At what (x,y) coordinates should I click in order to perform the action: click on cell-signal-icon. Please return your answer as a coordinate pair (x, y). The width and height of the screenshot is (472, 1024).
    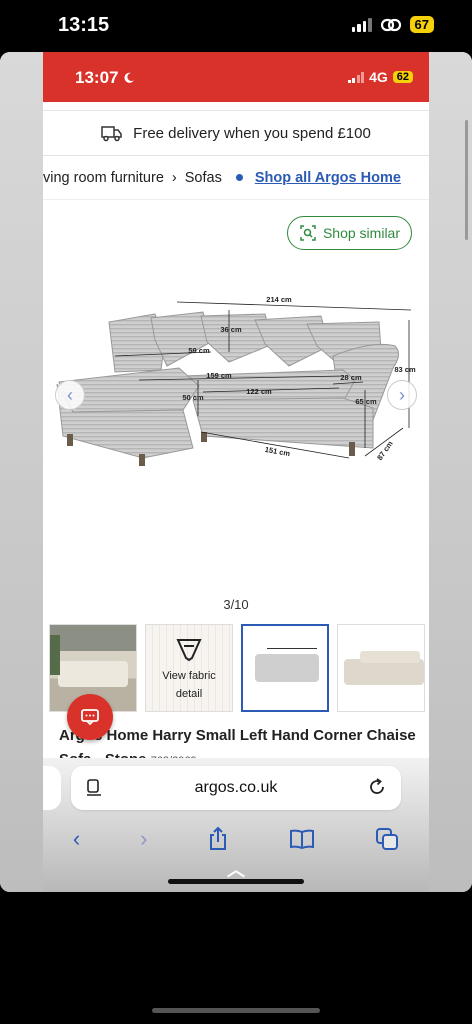
    Looking at the image, I should click on (361, 24).